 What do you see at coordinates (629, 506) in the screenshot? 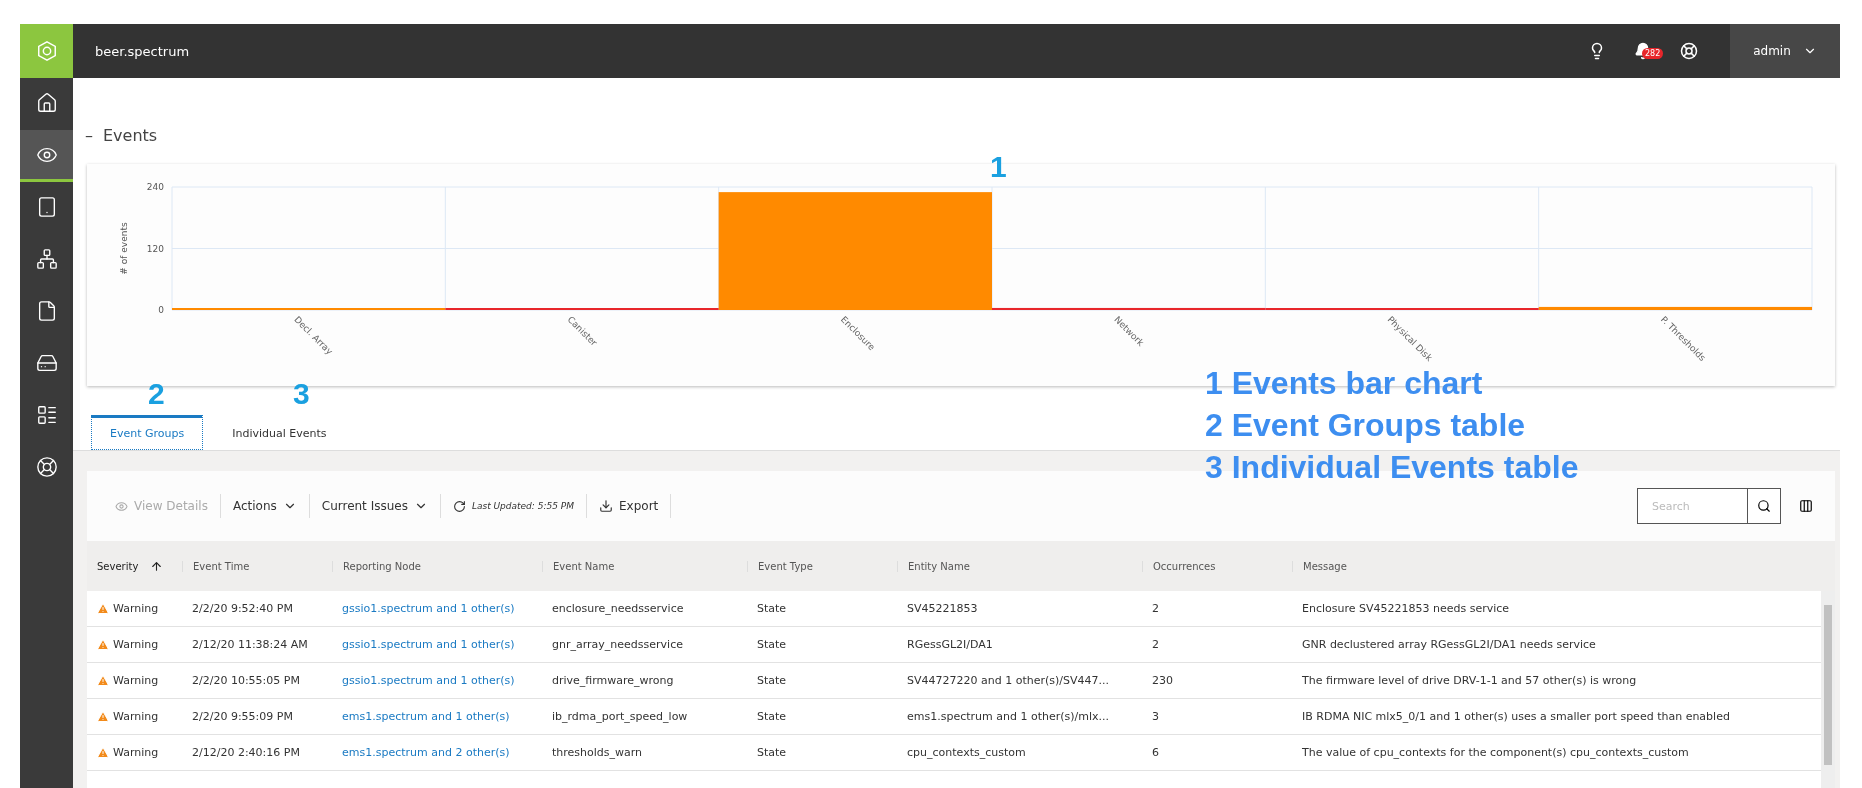
I see `export-button: Export` at bounding box center [629, 506].